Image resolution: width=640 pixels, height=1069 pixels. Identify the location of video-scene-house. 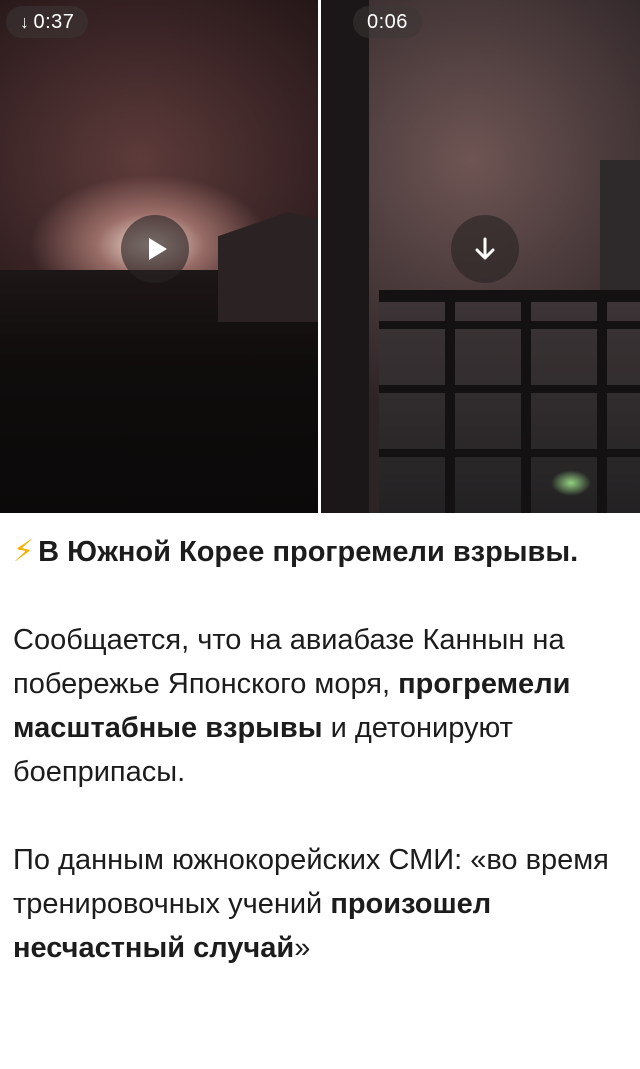
(268, 267).